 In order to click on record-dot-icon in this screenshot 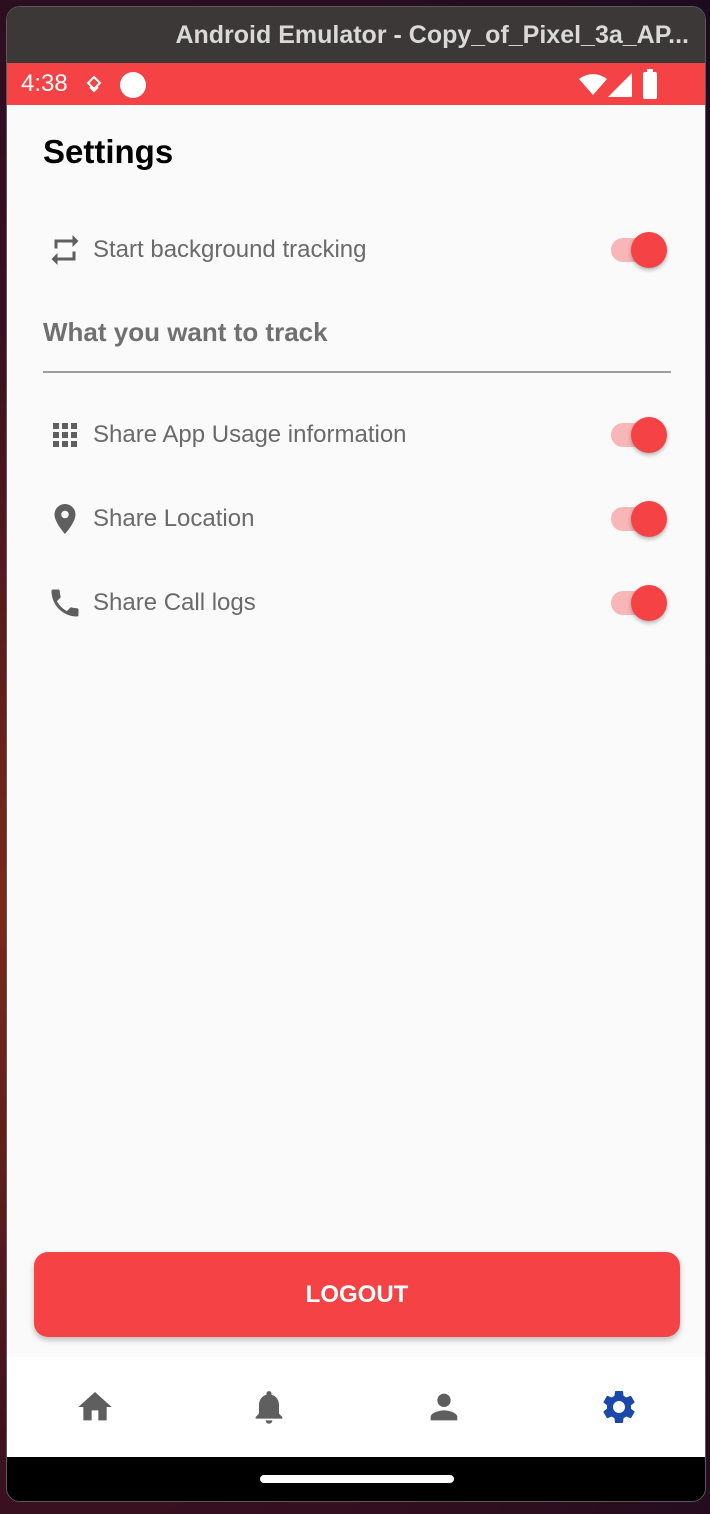, I will do `click(133, 85)`.